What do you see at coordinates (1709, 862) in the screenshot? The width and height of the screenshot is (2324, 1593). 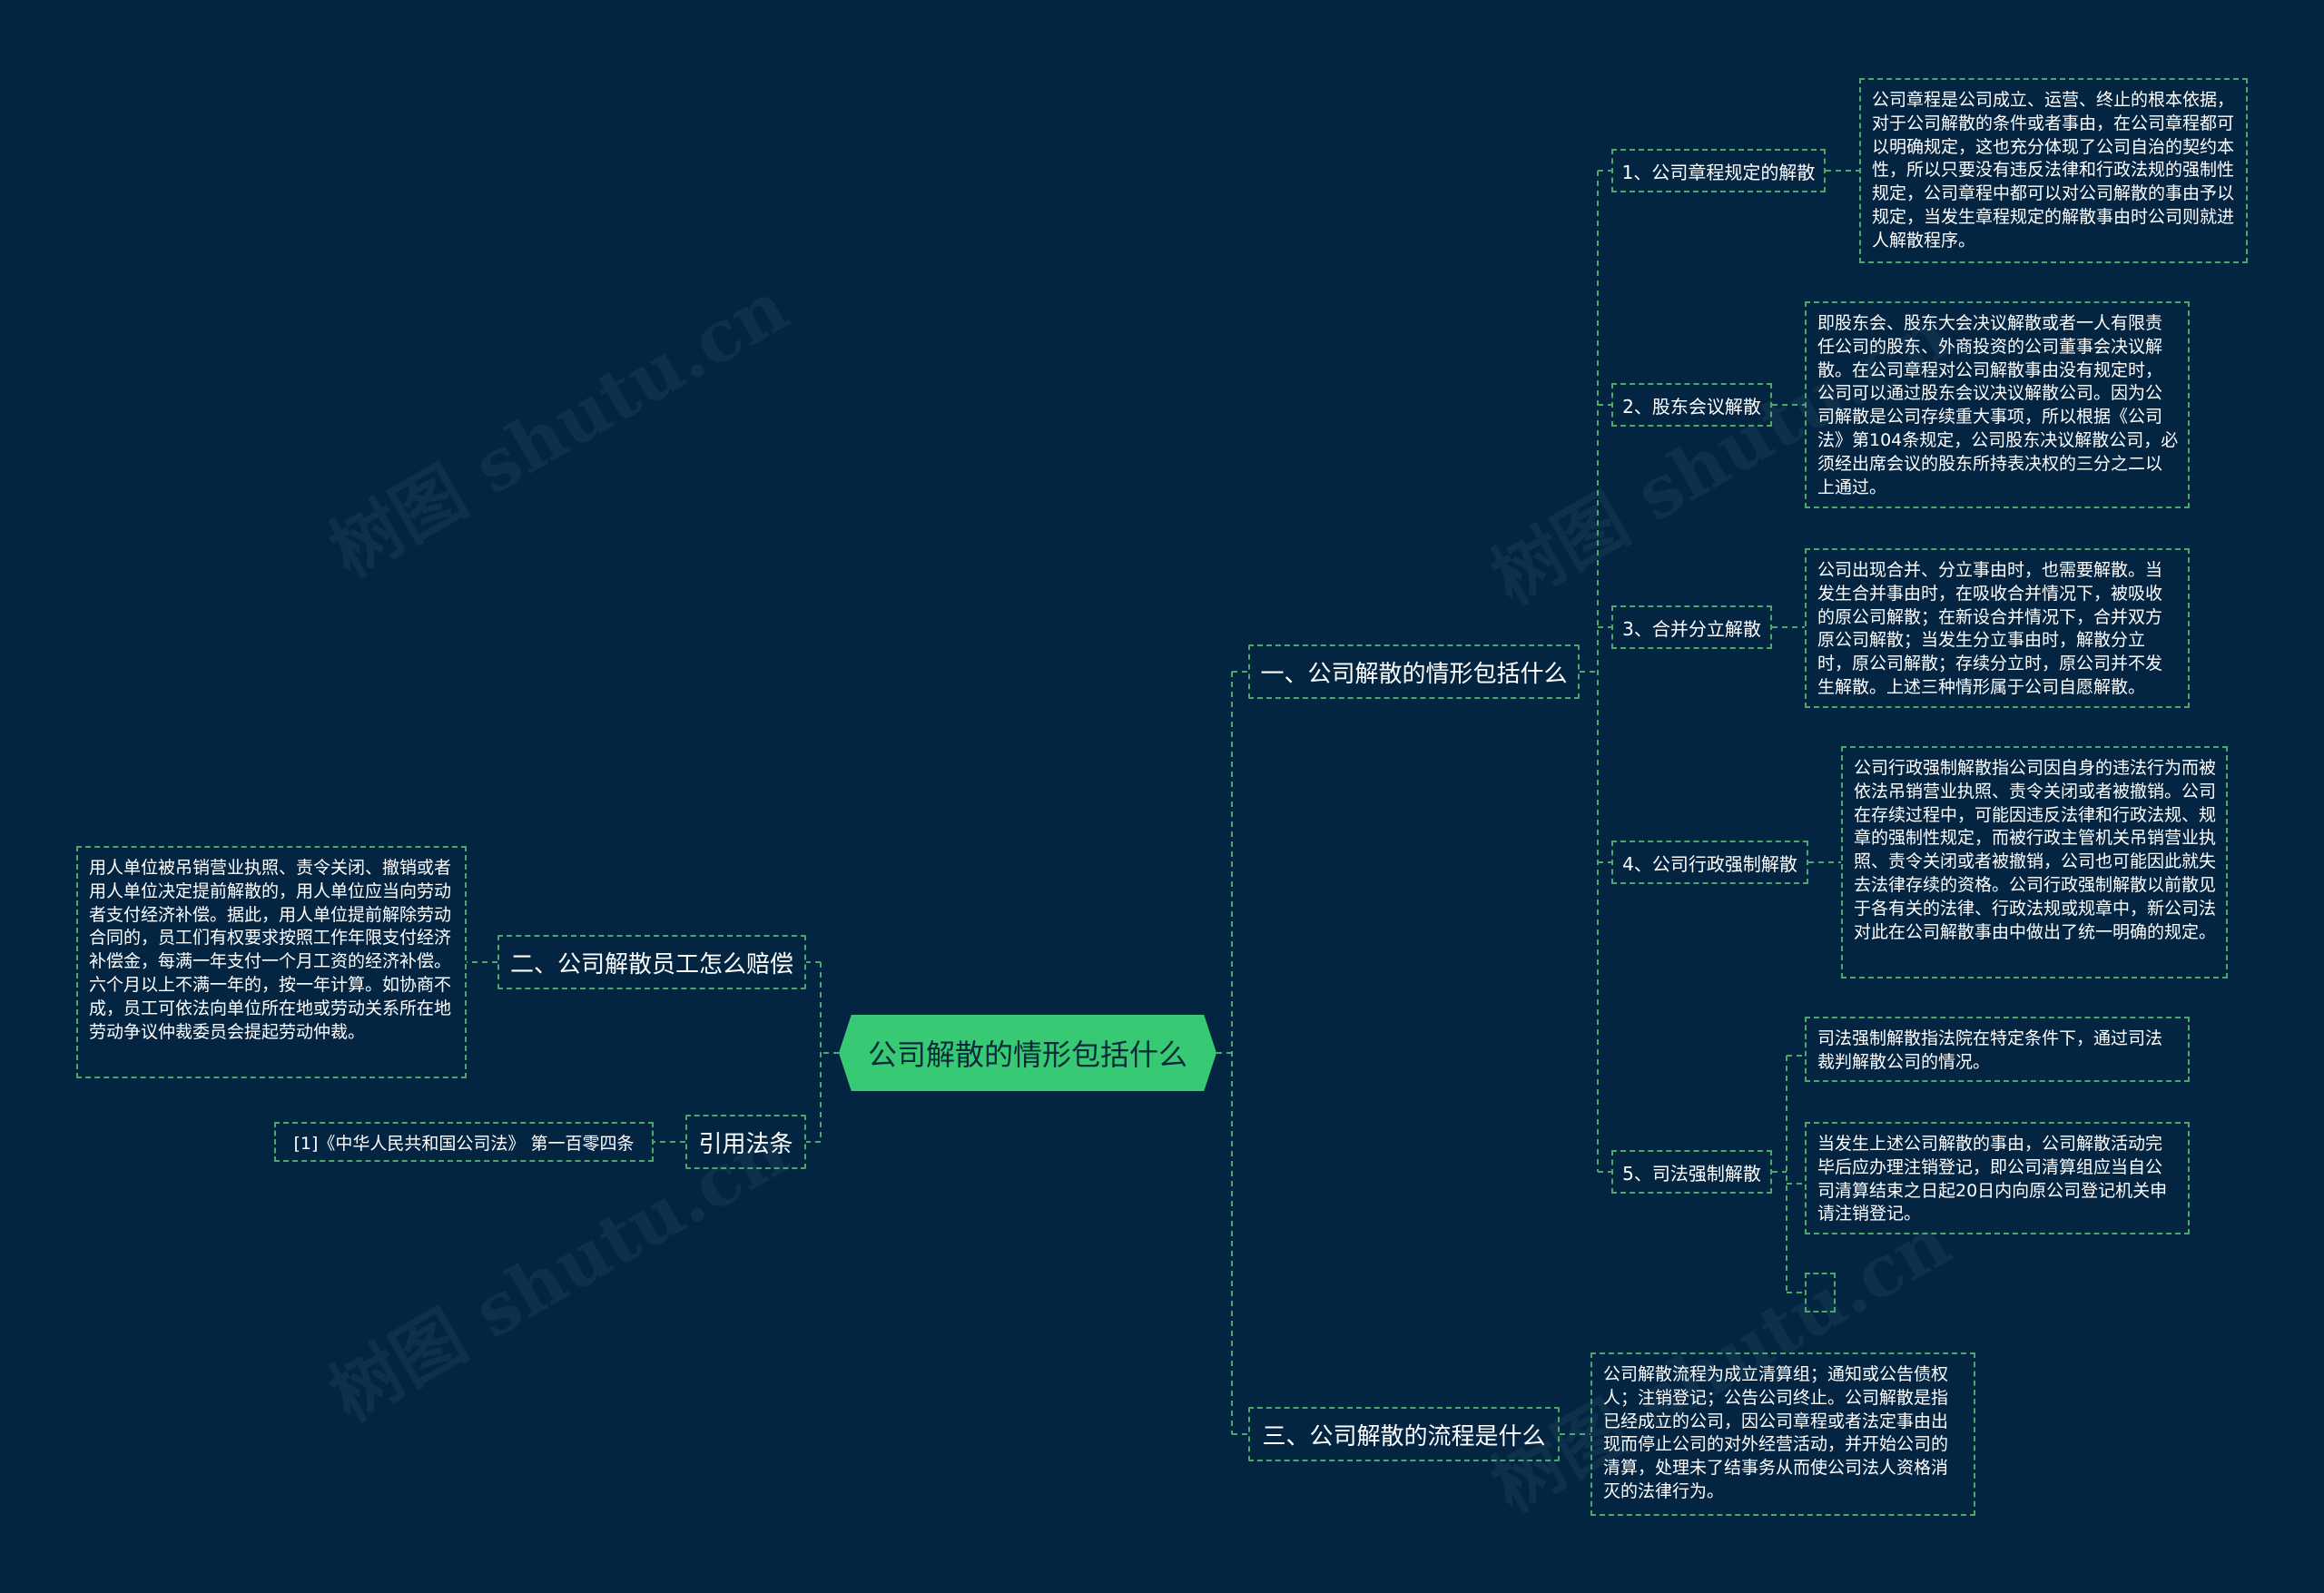 I see `item-administrative-dissolution: 4、公司行政强制解散` at bounding box center [1709, 862].